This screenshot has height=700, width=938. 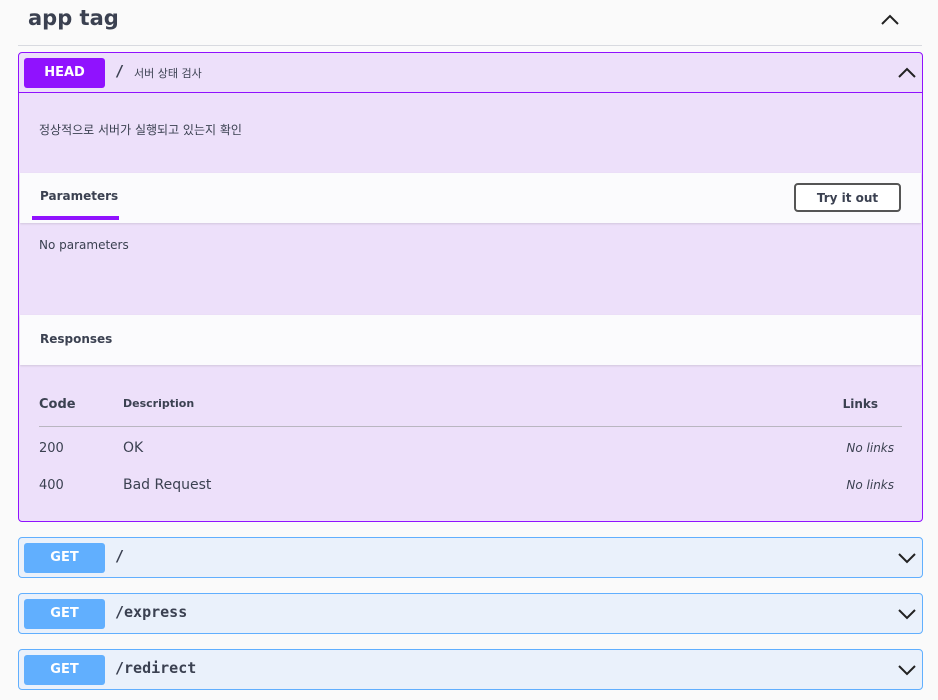 I want to click on tab-active-indicator, so click(x=75, y=218).